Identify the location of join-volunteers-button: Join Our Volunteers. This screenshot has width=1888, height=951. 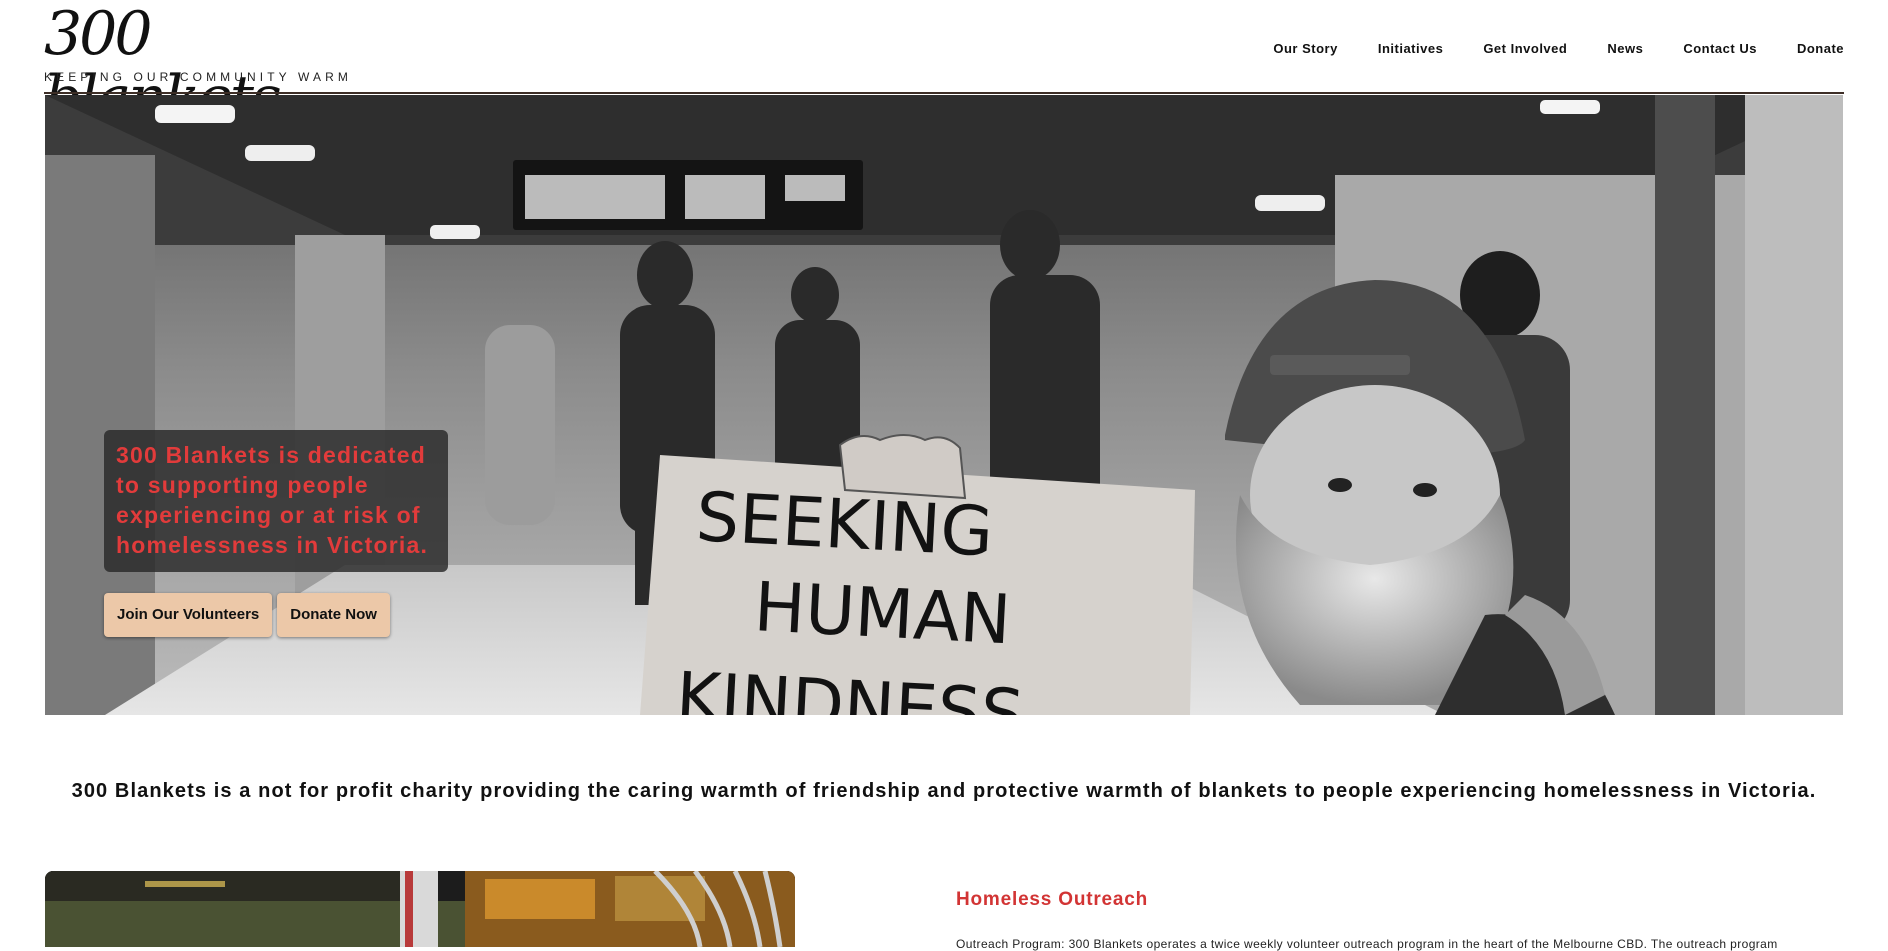
(188, 615).